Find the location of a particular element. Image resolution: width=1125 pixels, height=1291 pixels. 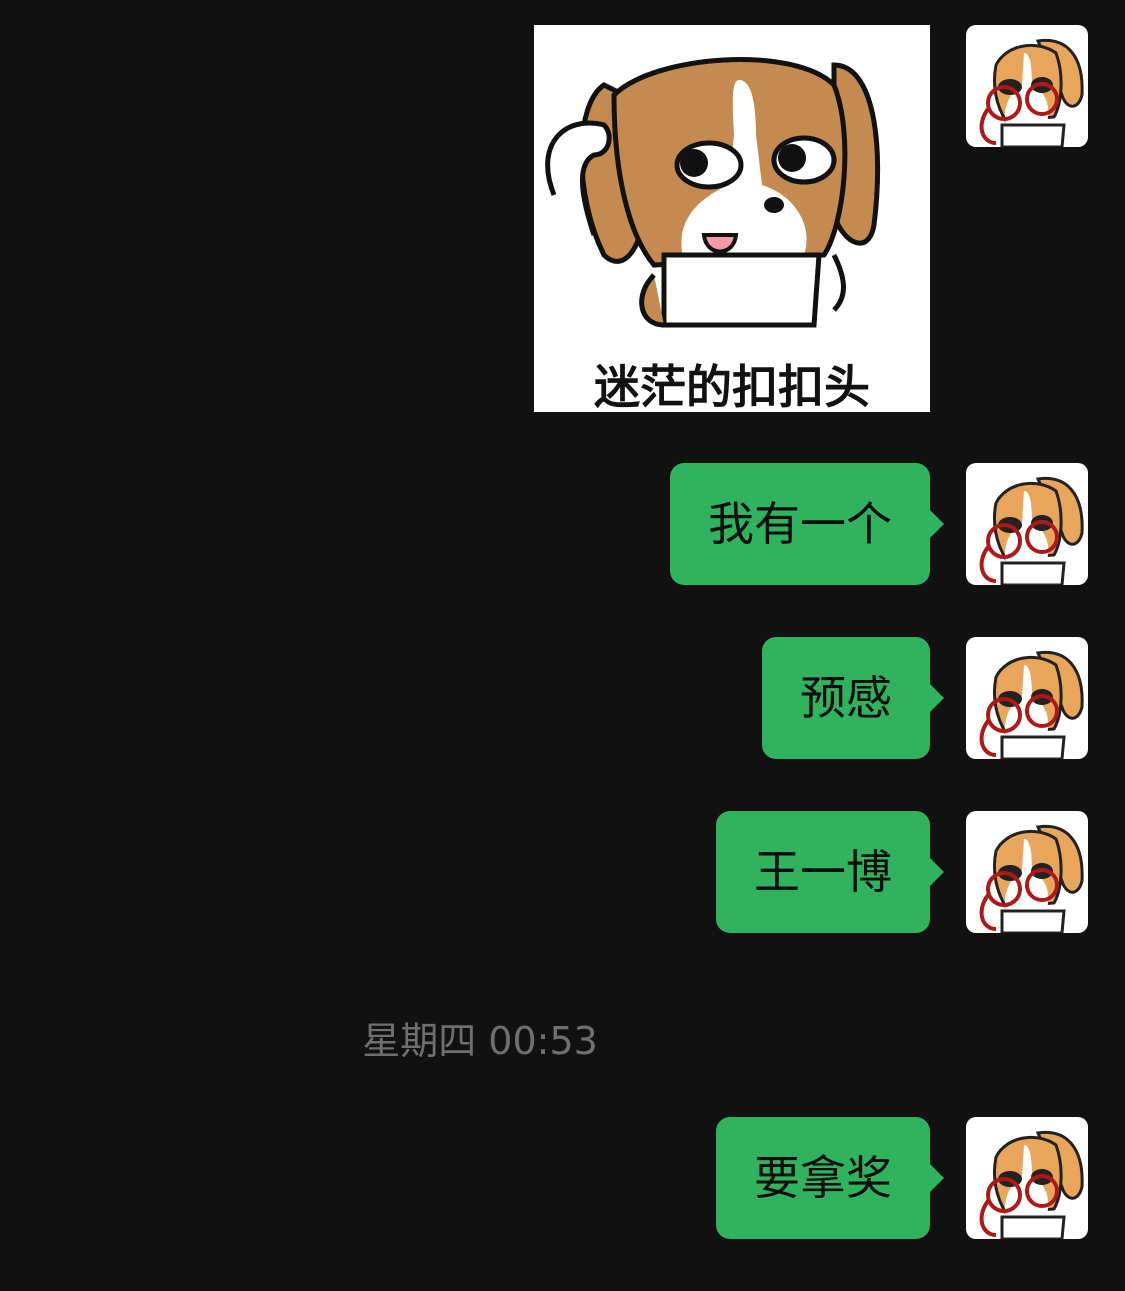

message-text: 王一博 is located at coordinates (823, 872).